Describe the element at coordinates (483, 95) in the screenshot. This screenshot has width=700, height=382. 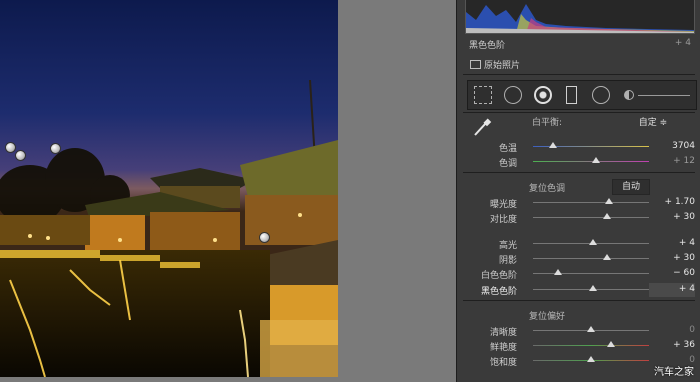
I see `crop-overlay-icon` at that location.